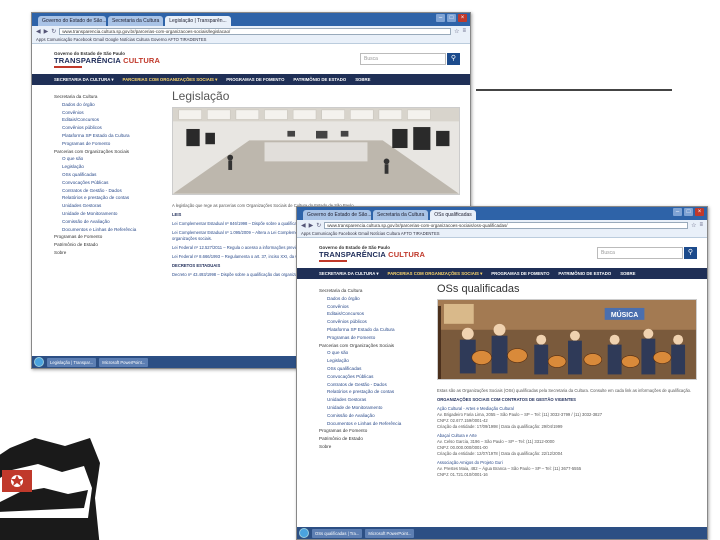 Image resolution: width=720 pixels, height=540 pixels. What do you see at coordinates (50, 489) in the screenshot?
I see `sao-paulo-flag-map-icon` at bounding box center [50, 489].